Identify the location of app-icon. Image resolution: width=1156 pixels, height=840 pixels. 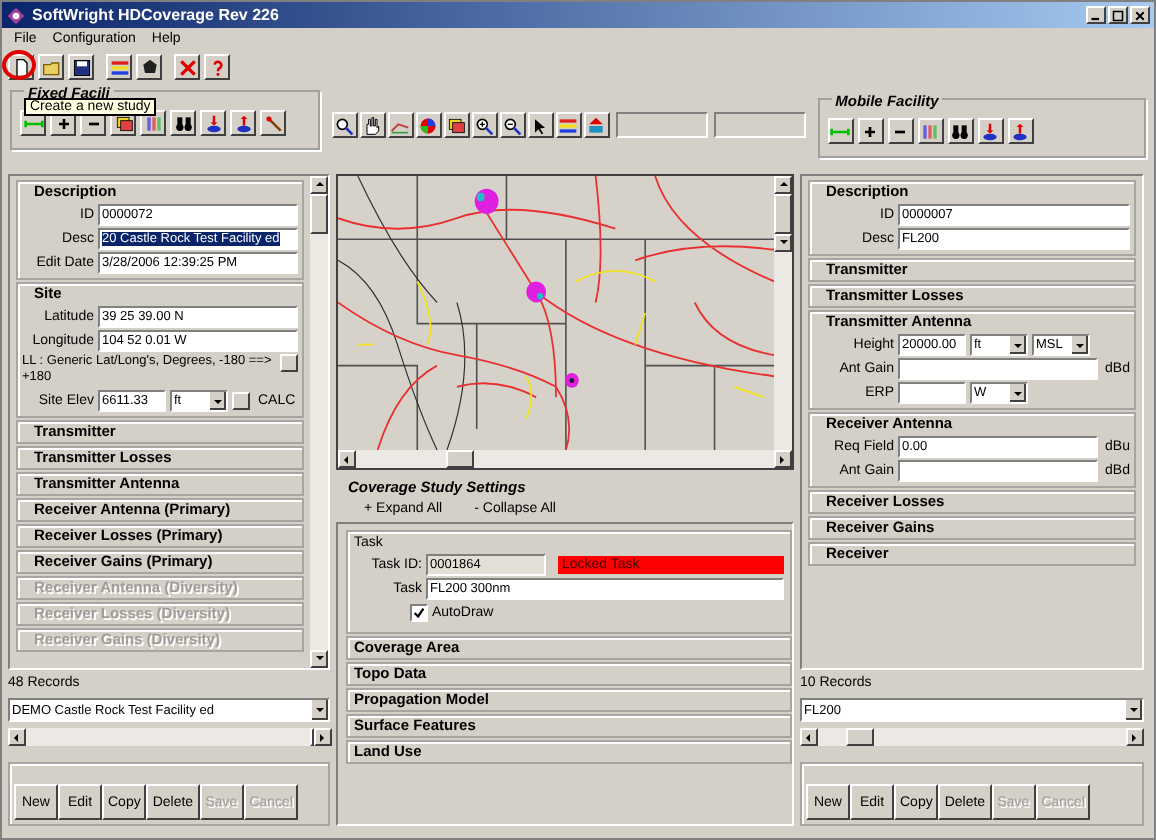
(16, 15).